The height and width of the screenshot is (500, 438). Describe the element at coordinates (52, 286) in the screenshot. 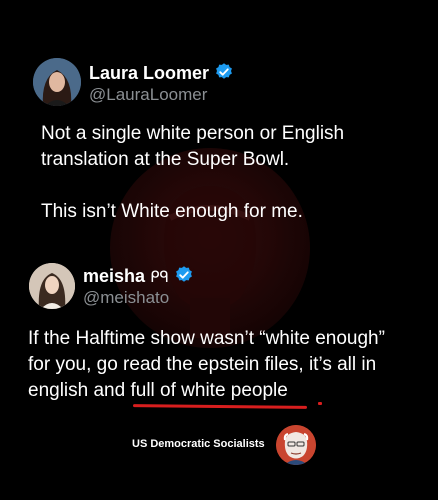

I see `meisha-avatar` at that location.